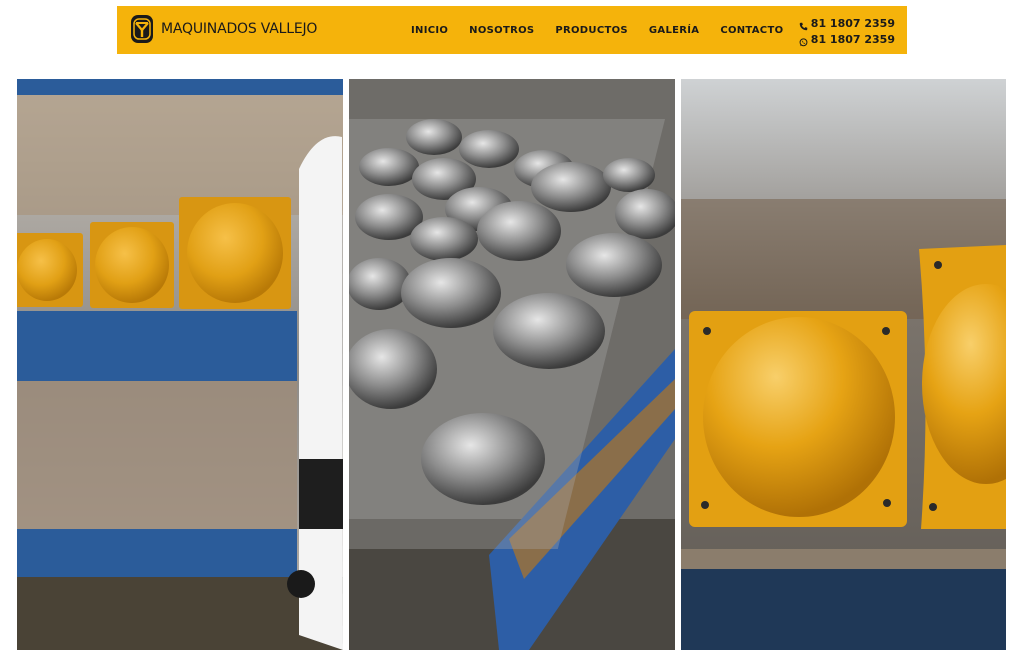  I want to click on nav-nosotros: NOSOTROS, so click(501, 30).